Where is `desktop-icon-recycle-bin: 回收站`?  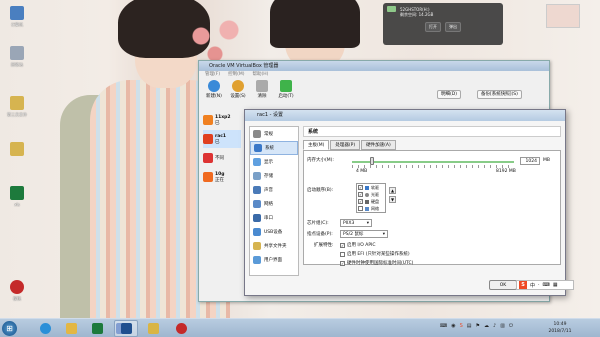
desktop-icon-recycle-bin: 回收站 is located at coordinates (17, 57).